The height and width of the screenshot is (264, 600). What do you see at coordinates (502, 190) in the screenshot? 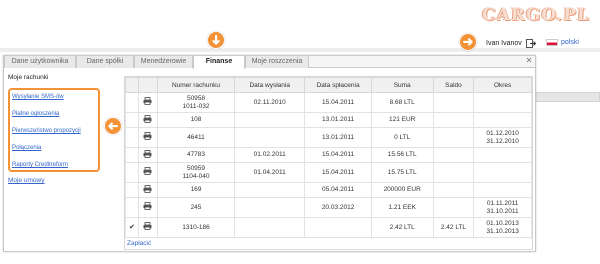
I see `period-cell` at bounding box center [502, 190].